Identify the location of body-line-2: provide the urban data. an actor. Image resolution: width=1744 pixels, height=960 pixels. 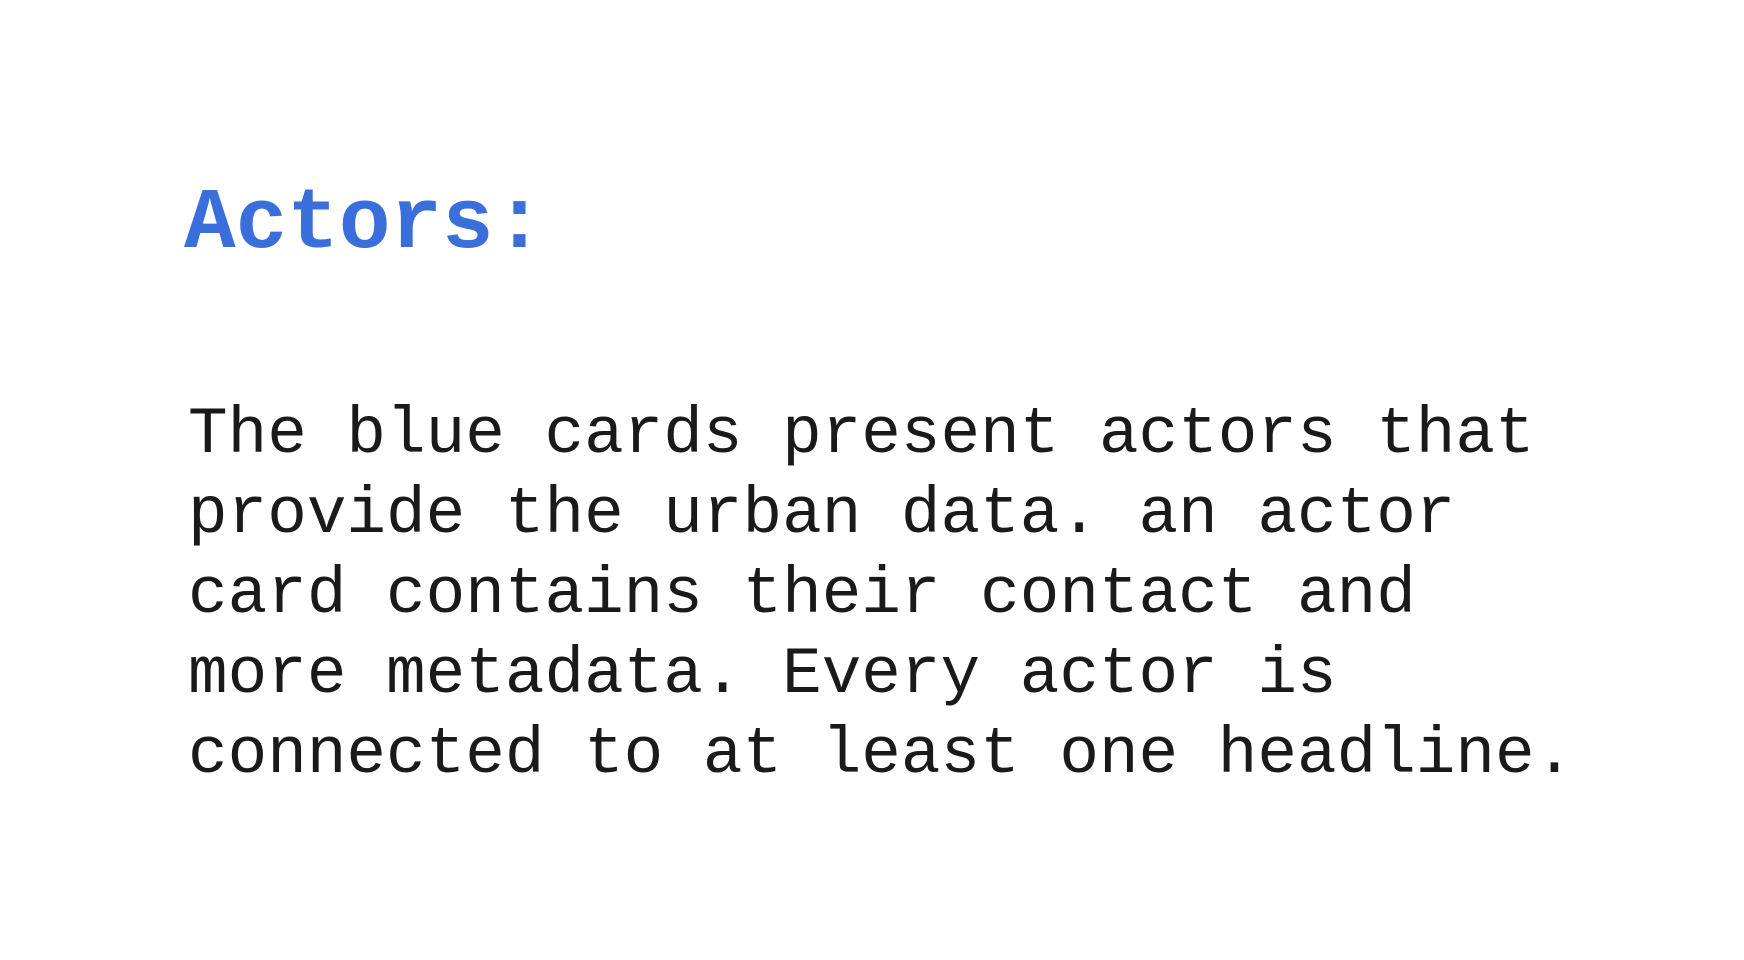
(822, 514).